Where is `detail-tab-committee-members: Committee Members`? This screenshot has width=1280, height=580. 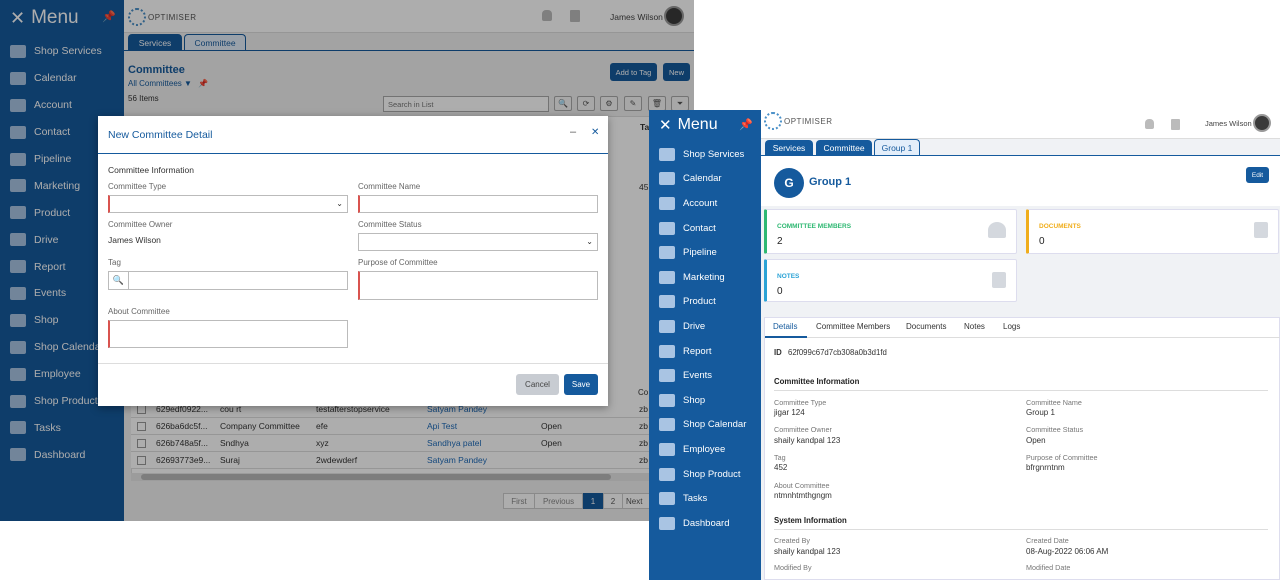
detail-tab-committee-members: Committee Members is located at coordinates (853, 326).